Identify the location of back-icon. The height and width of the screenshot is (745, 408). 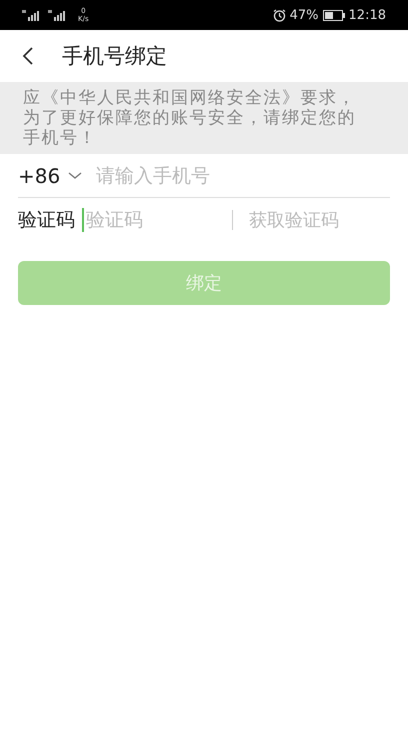
(28, 56).